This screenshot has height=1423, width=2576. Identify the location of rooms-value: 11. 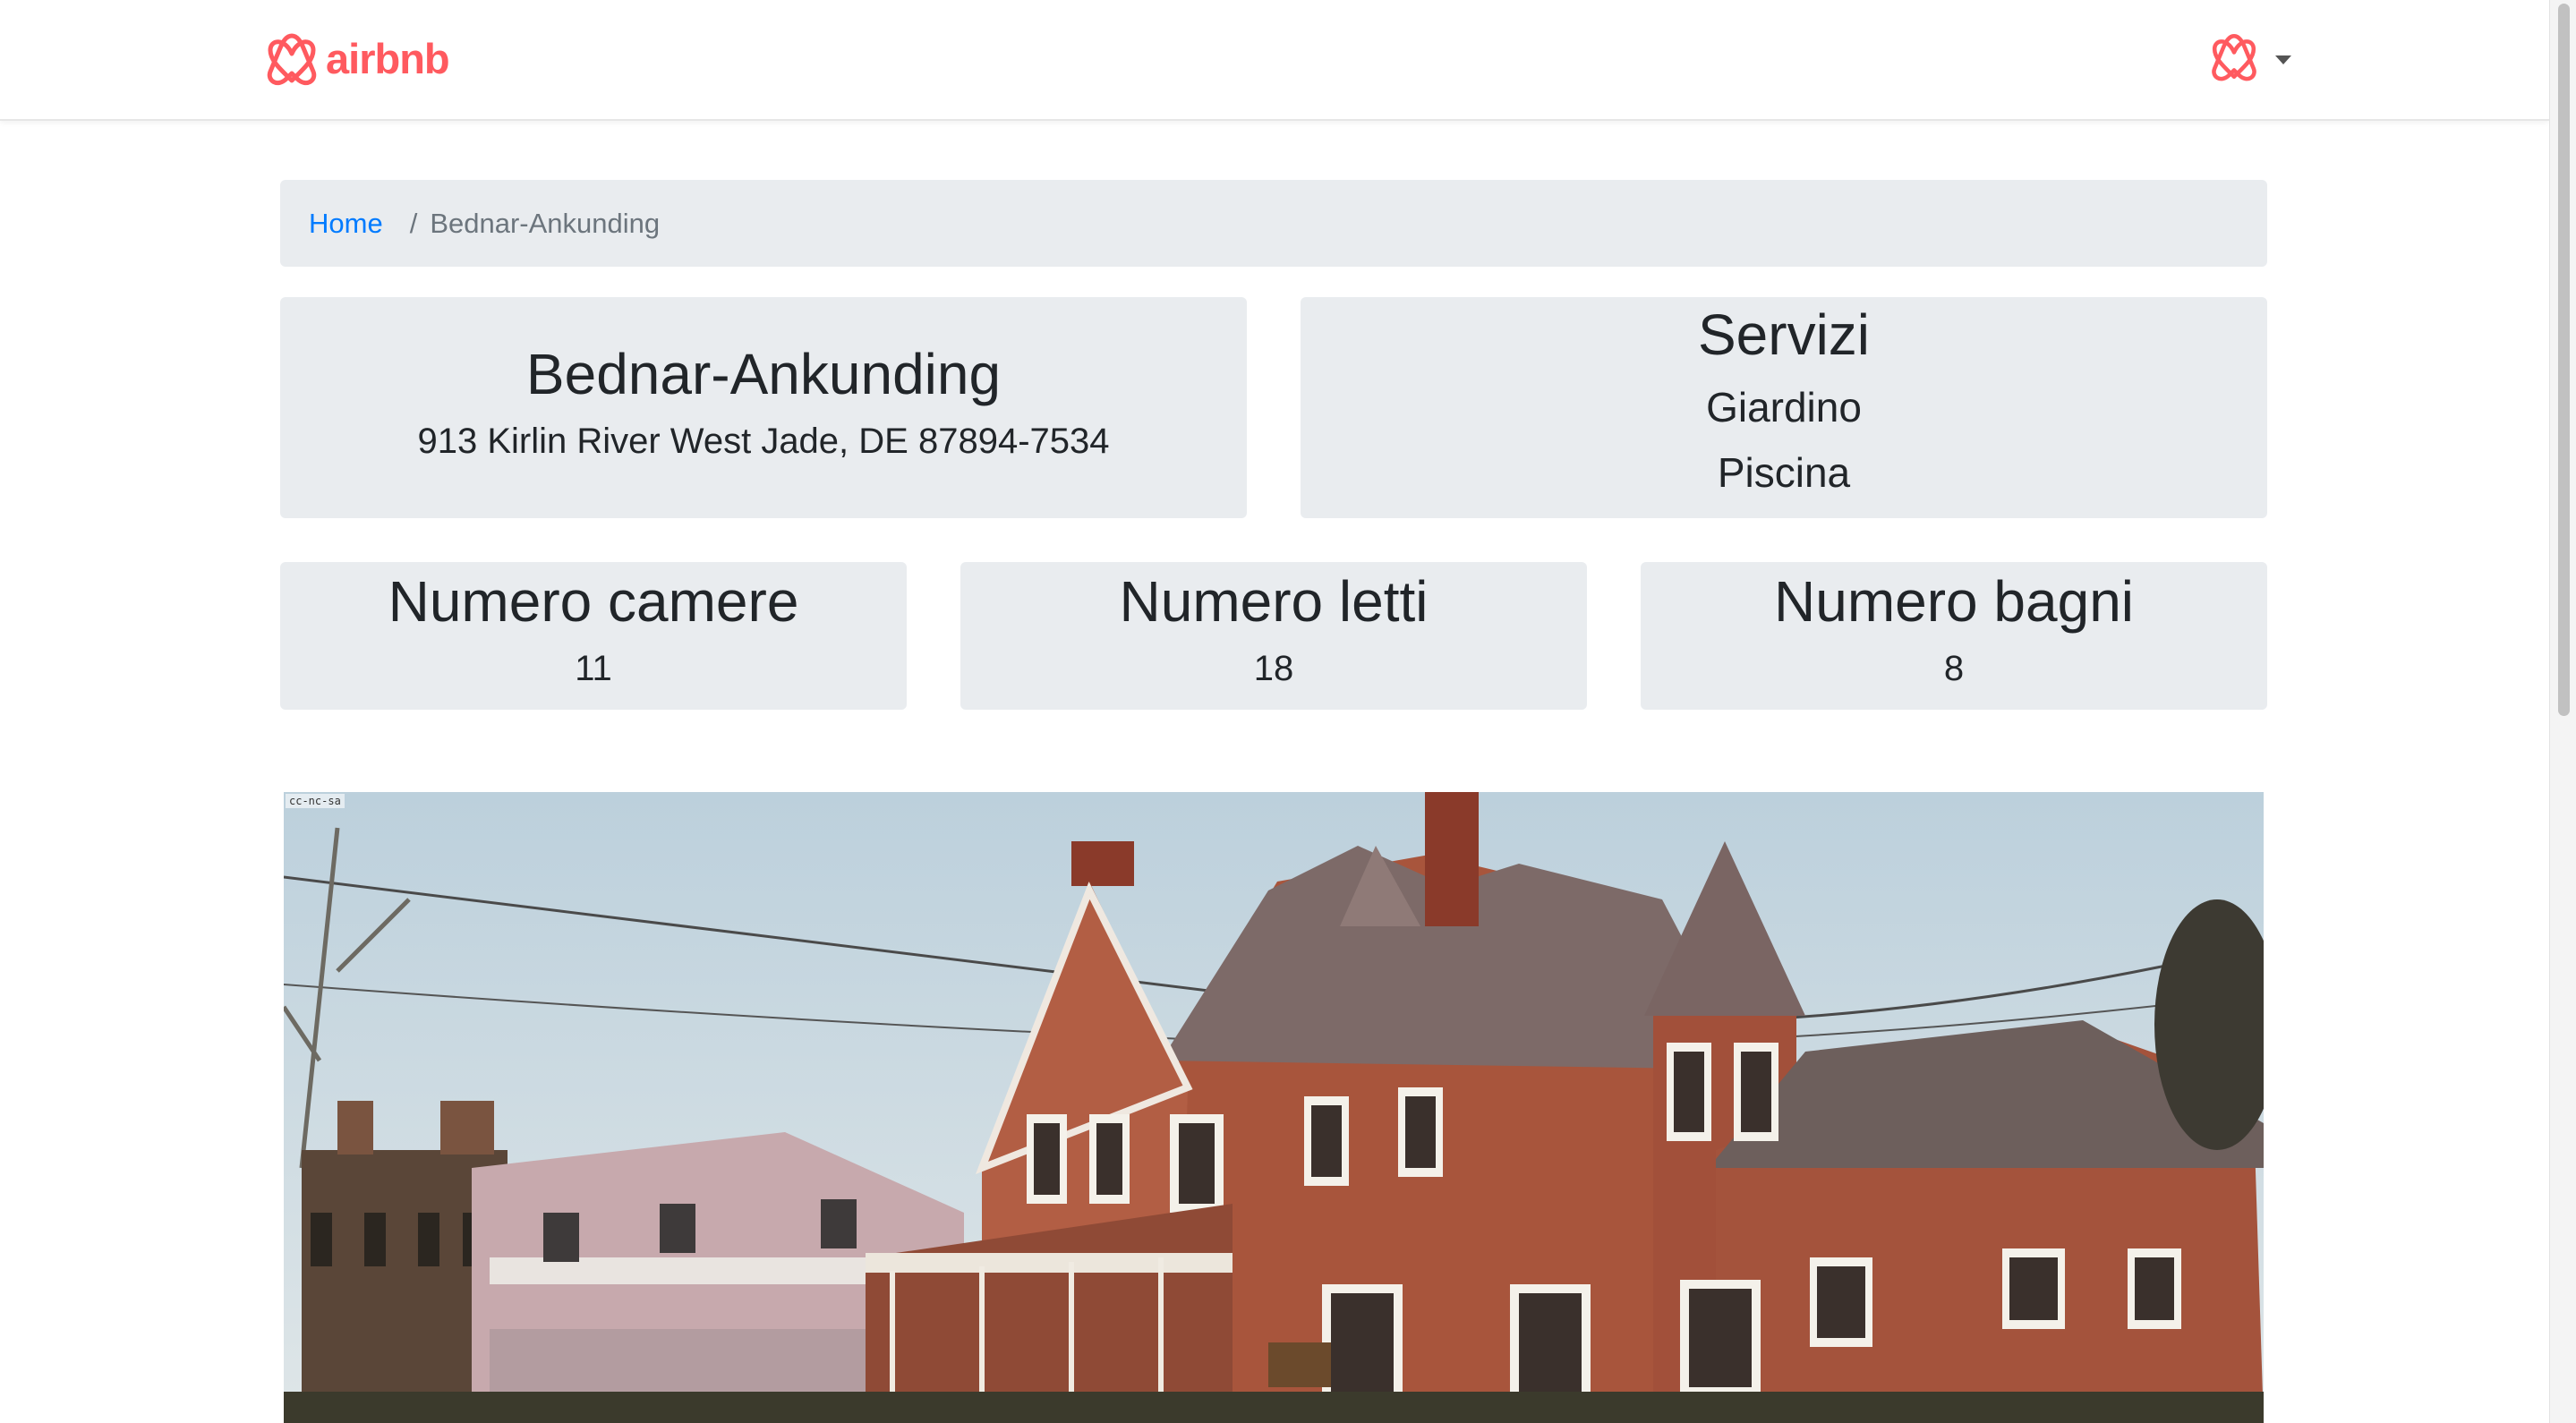
(593, 668).